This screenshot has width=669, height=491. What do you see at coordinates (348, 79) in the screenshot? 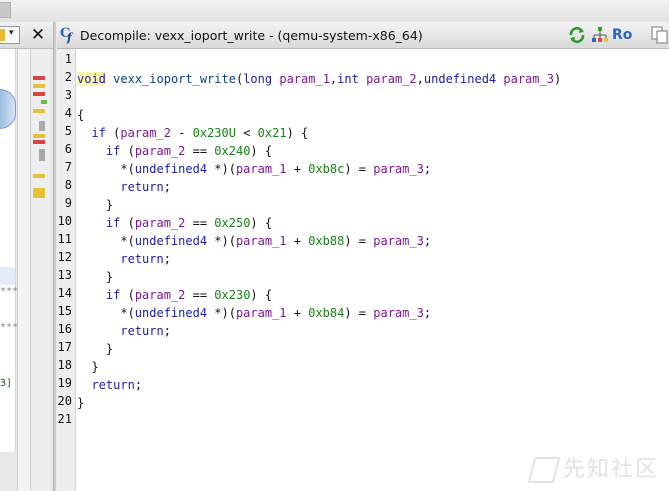
I see `code-token: int` at bounding box center [348, 79].